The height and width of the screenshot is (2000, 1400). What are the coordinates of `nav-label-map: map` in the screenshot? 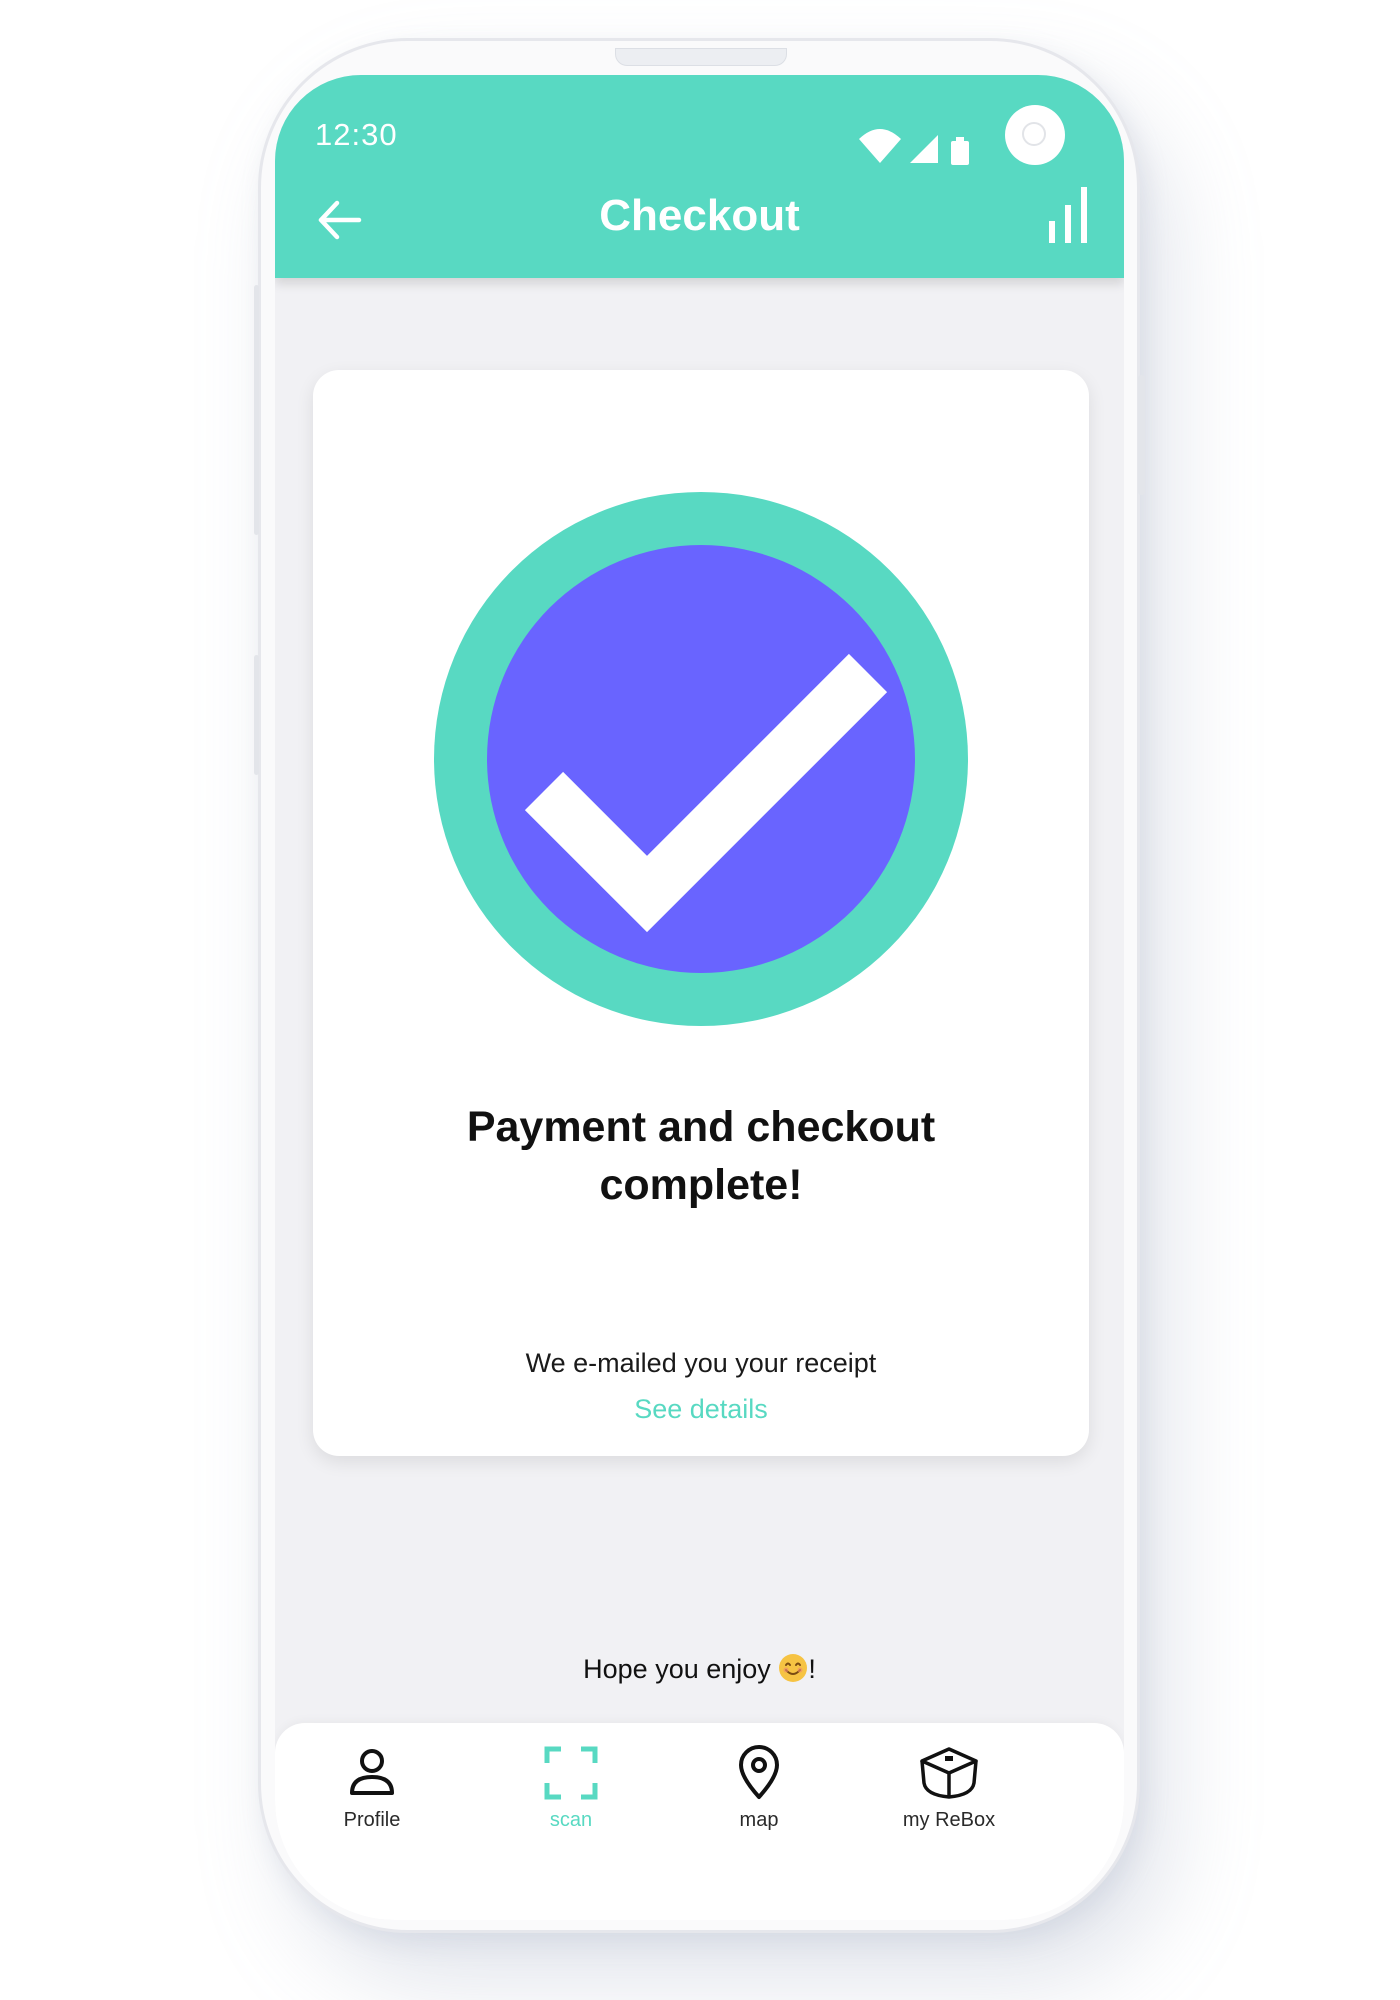 It's located at (759, 1820).